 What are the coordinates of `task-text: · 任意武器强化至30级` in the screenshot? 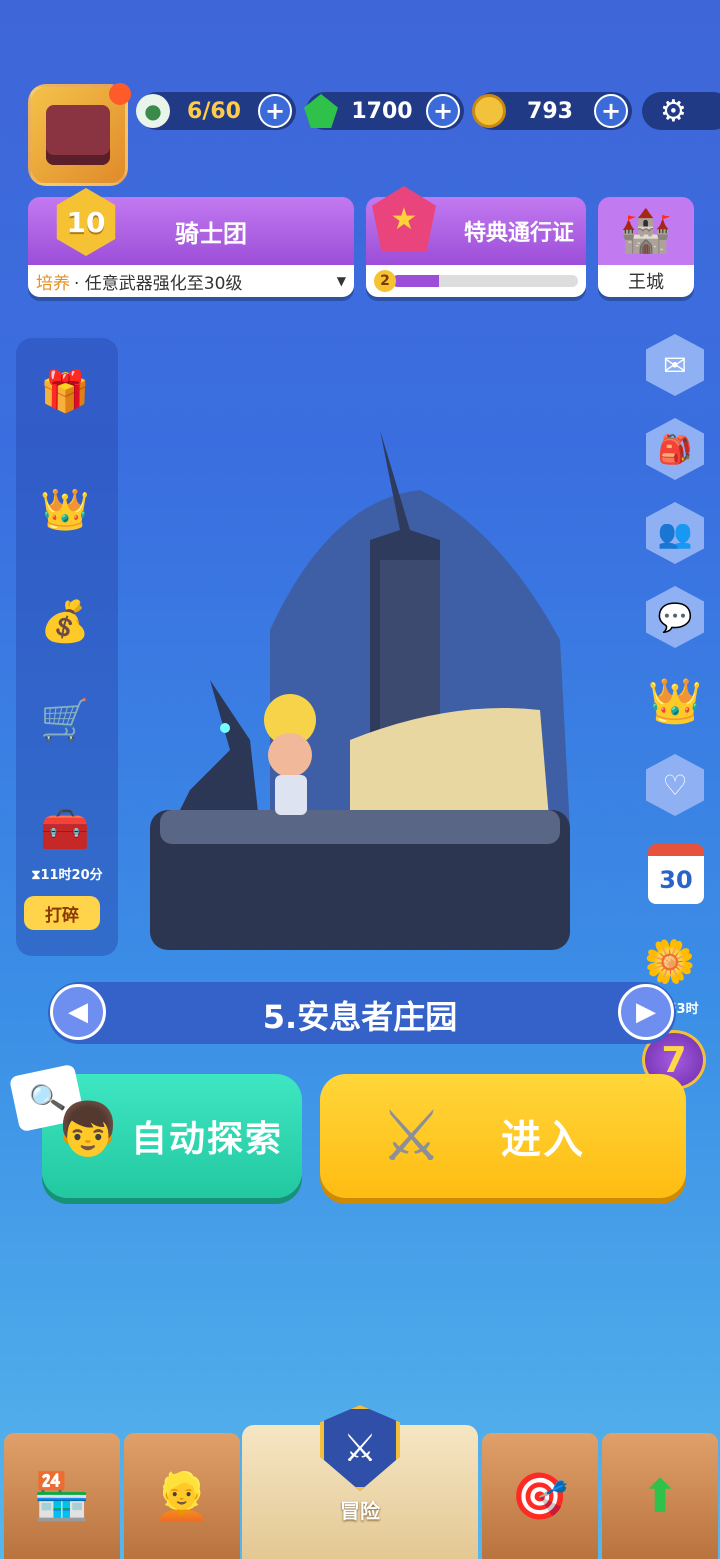 It's located at (158, 283).